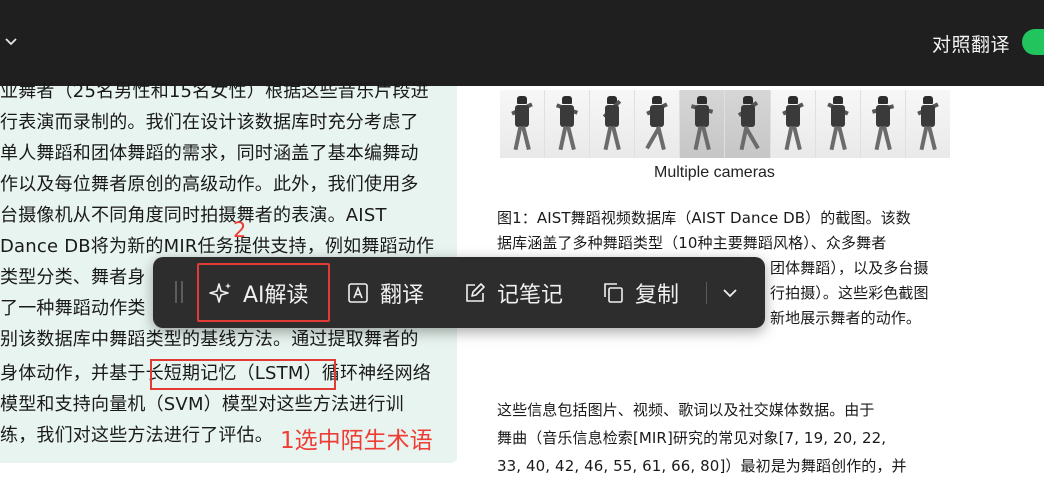  I want to click on compare-translation-label: 对照翻译, so click(971, 43).